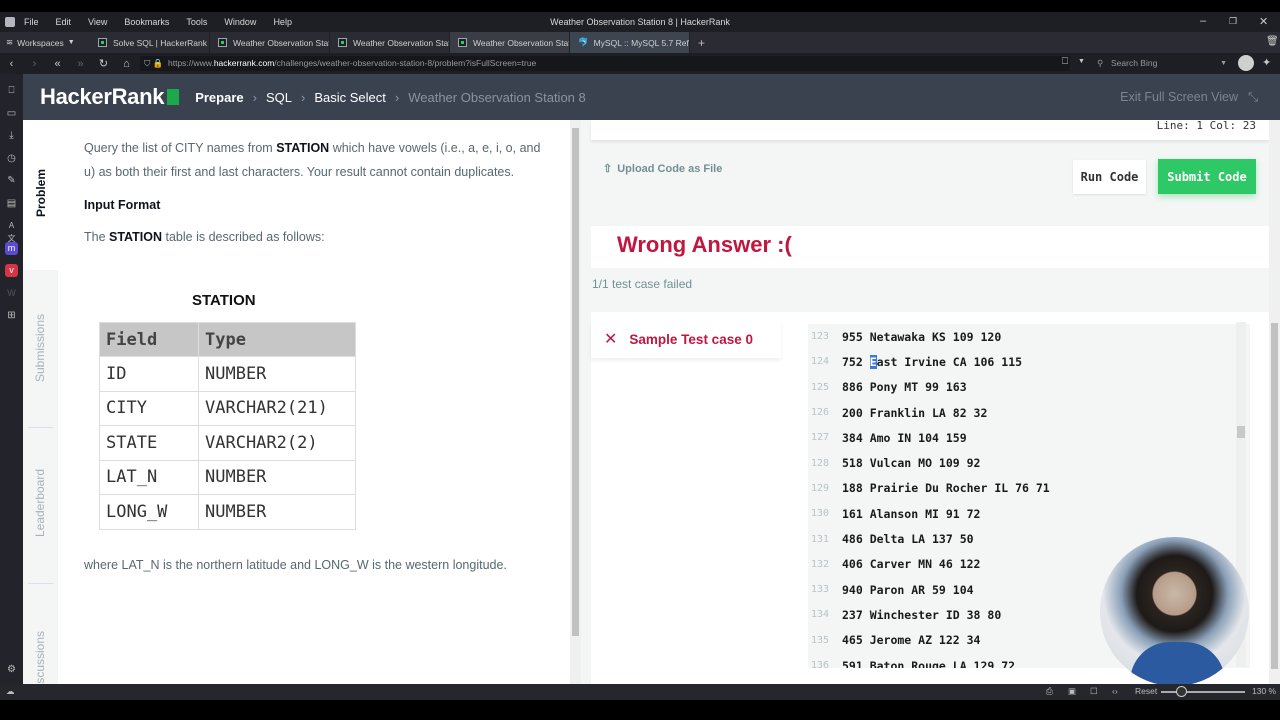  What do you see at coordinates (219, 97) in the screenshot?
I see `breadcrumb-prepare: Prepare` at bounding box center [219, 97].